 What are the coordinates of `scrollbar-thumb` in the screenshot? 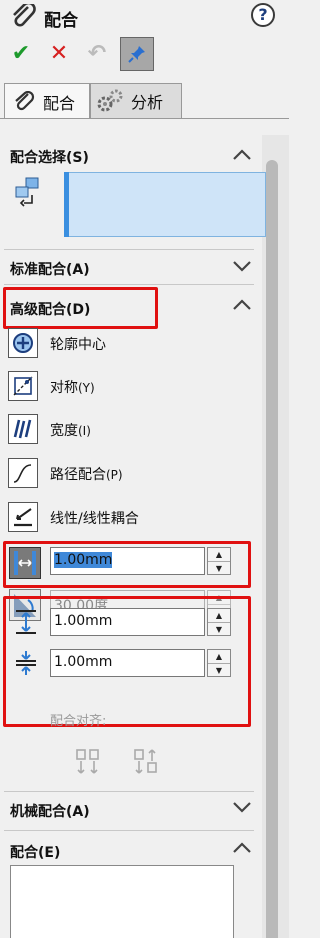 It's located at (272, 549).